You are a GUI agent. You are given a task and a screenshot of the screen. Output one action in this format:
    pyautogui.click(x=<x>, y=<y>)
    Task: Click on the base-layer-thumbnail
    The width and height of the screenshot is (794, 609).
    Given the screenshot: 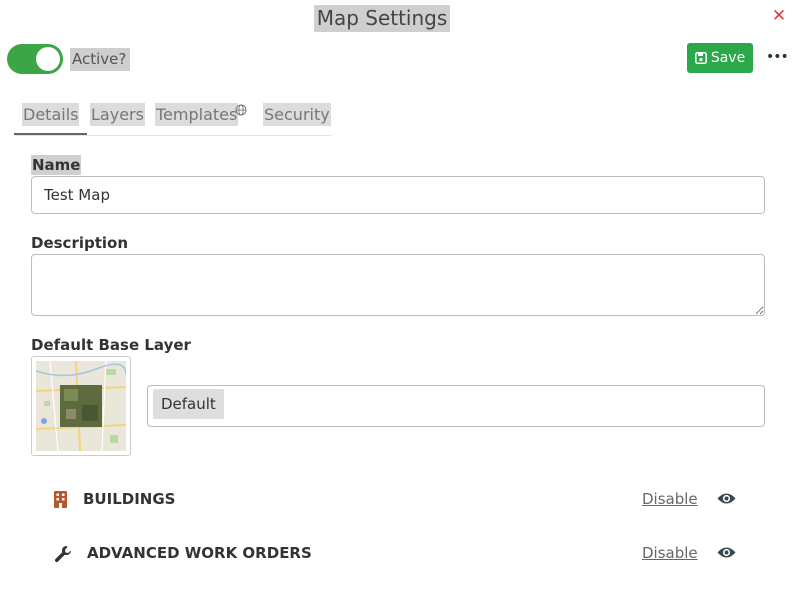 What is the action you would take?
    pyautogui.click(x=81, y=406)
    